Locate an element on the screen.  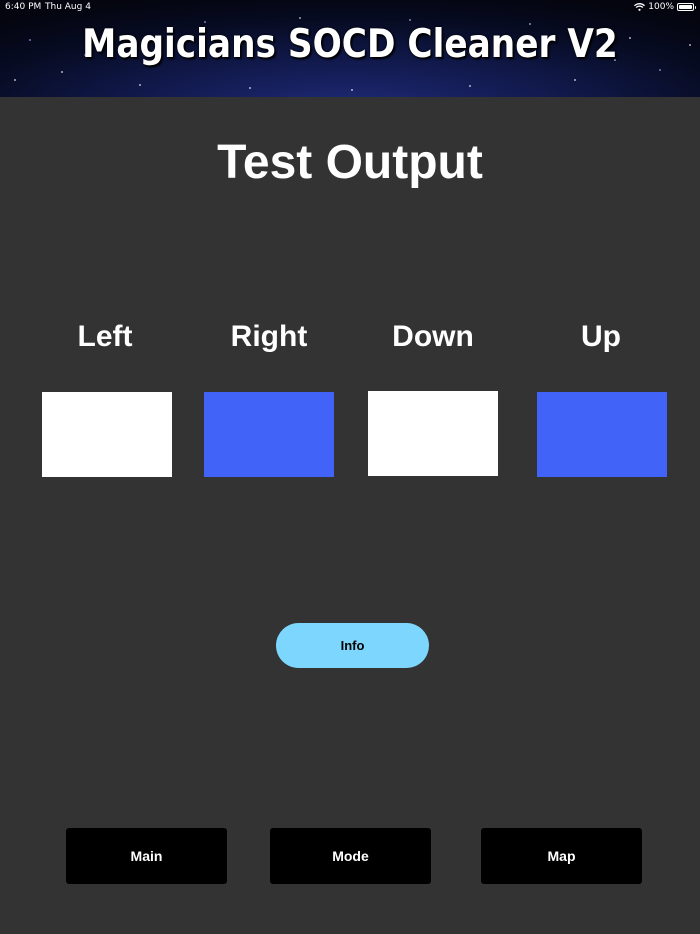
output-label-up: Up is located at coordinates (601, 336).